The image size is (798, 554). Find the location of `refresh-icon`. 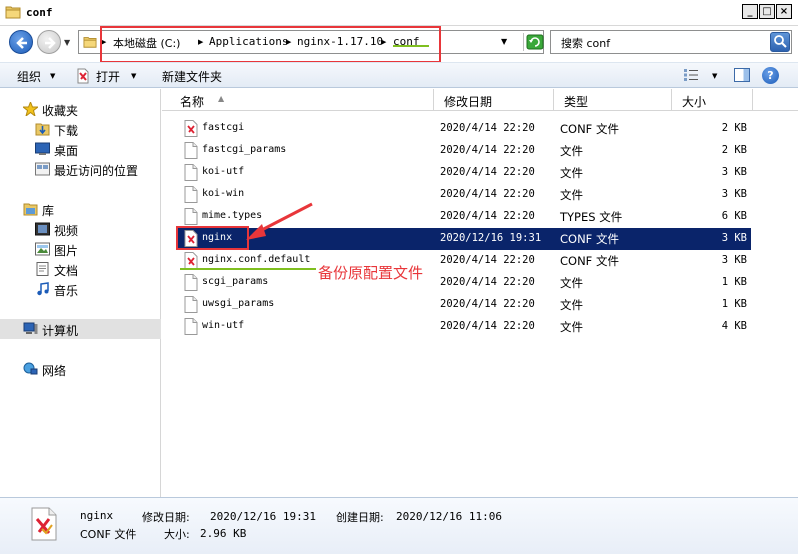

refresh-icon is located at coordinates (535, 42).